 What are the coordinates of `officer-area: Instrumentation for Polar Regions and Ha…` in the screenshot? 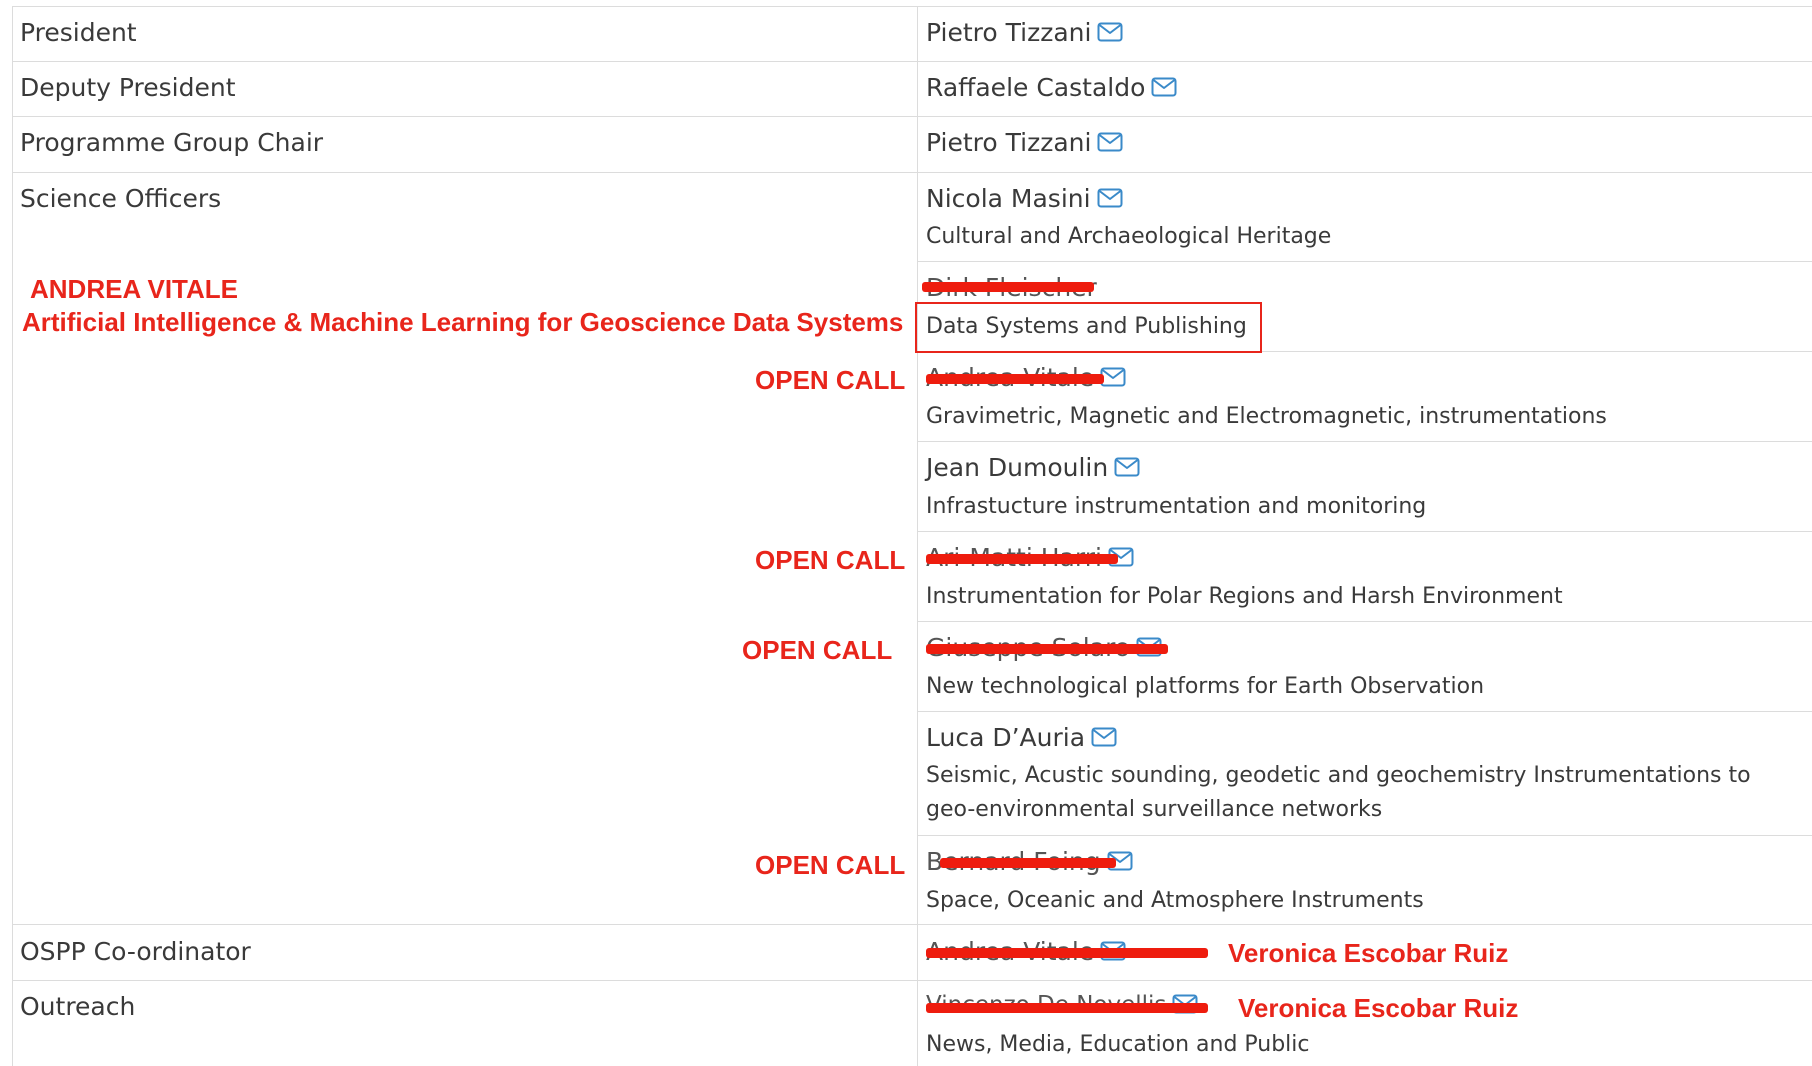 It's located at (1244, 596).